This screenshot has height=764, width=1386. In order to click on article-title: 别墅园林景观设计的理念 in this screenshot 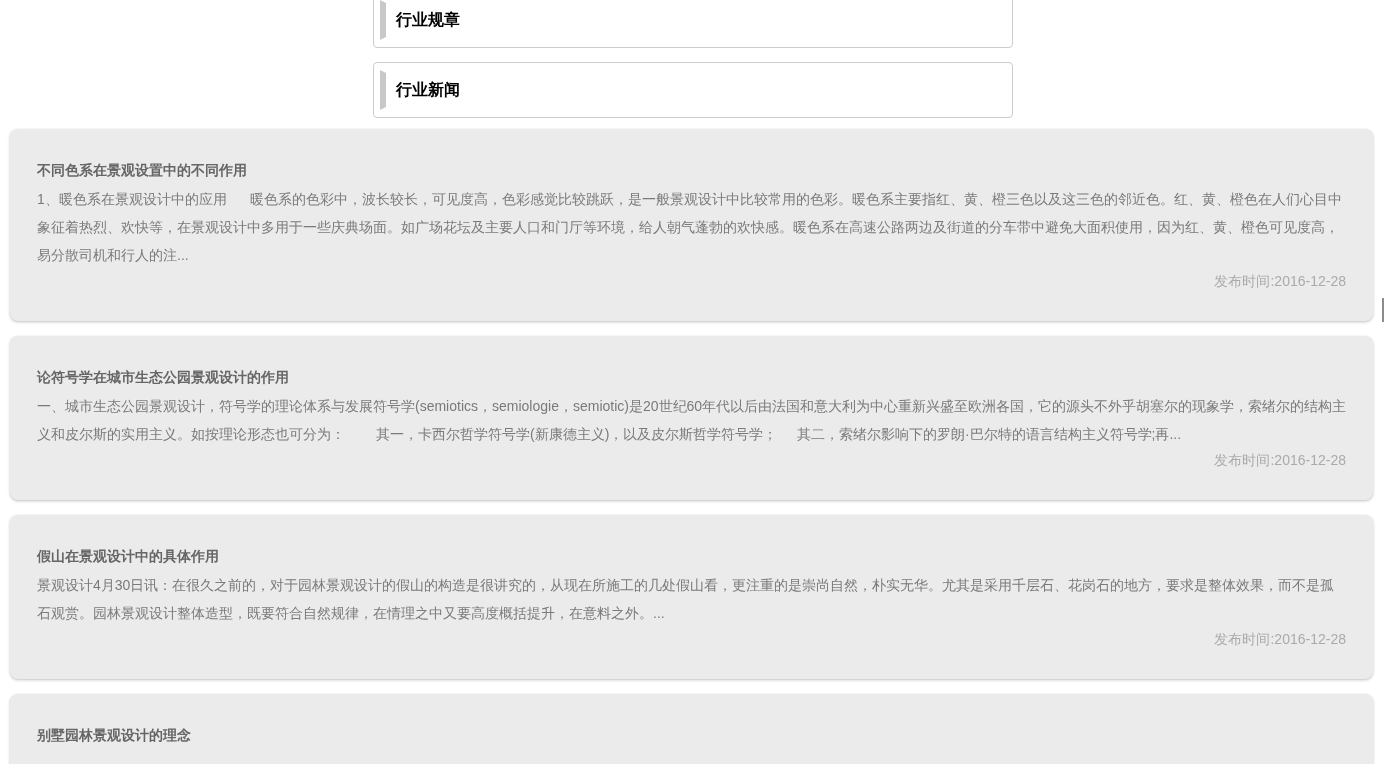, I will do `click(114, 735)`.